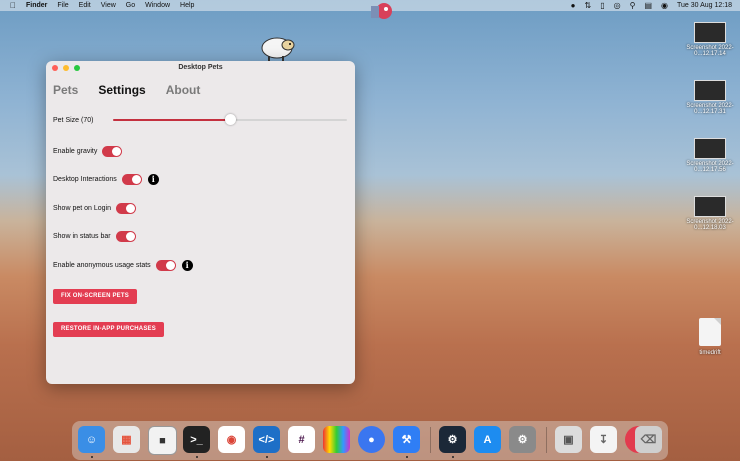  I want to click on setting-row-gravity: Enable gravity, so click(88, 151).